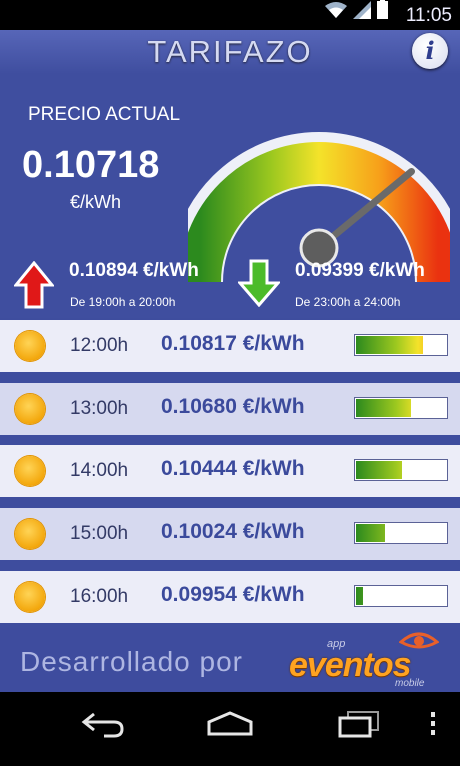 Image resolution: width=460 pixels, height=766 pixels. I want to click on max-price: 0.10894 €/kWh, so click(134, 270).